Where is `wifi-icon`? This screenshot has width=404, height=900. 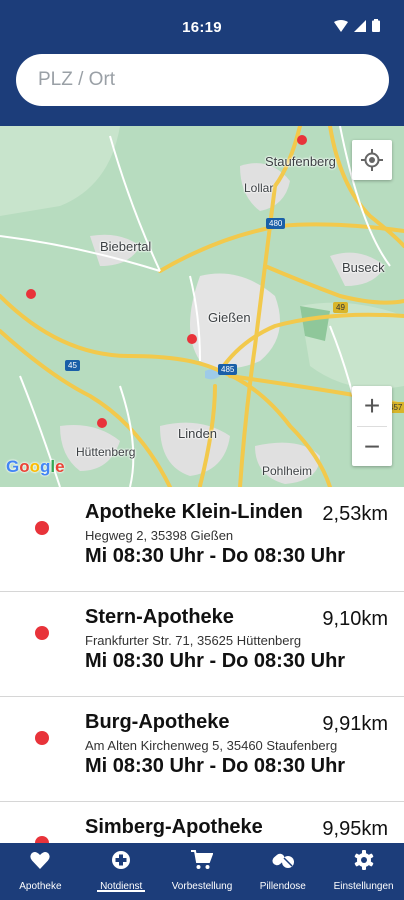 wifi-icon is located at coordinates (341, 25).